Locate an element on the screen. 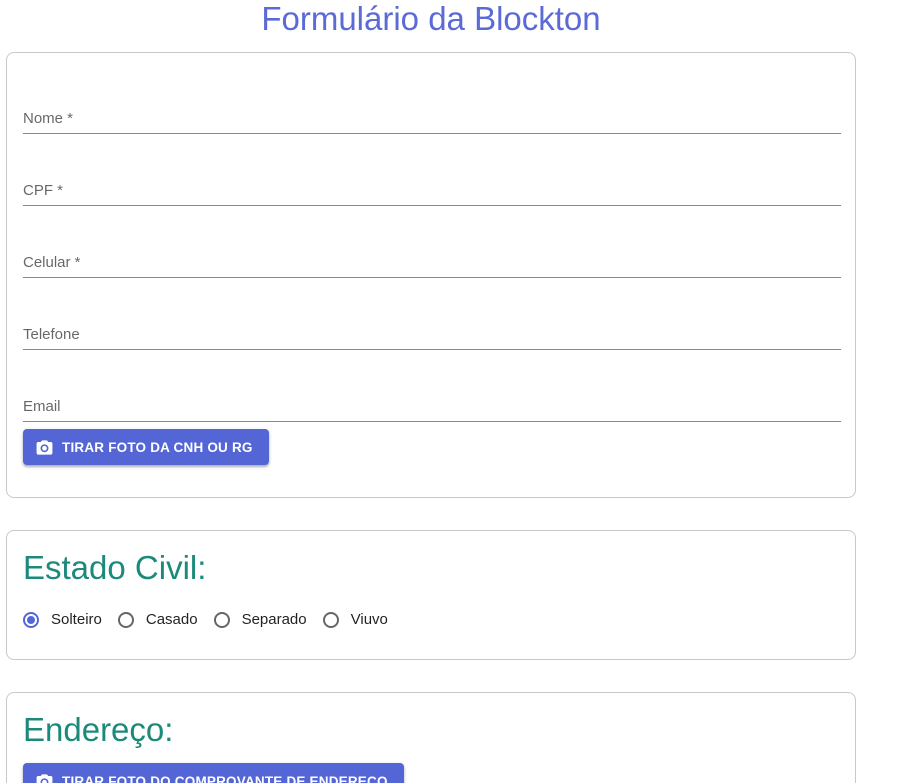 The height and width of the screenshot is (783, 904). telefone-field: Telefone is located at coordinates (432, 334).